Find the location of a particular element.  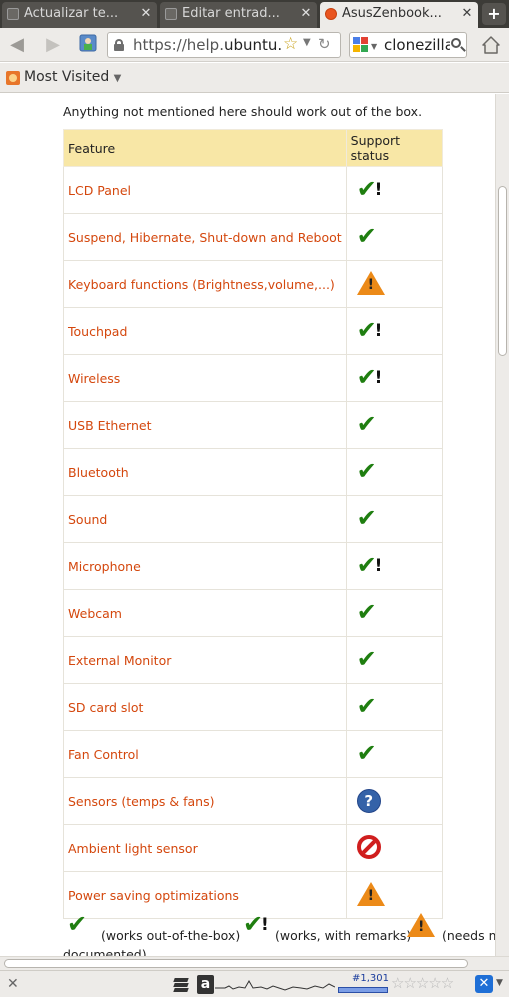

feature-link: Bluetooth is located at coordinates (205, 472).